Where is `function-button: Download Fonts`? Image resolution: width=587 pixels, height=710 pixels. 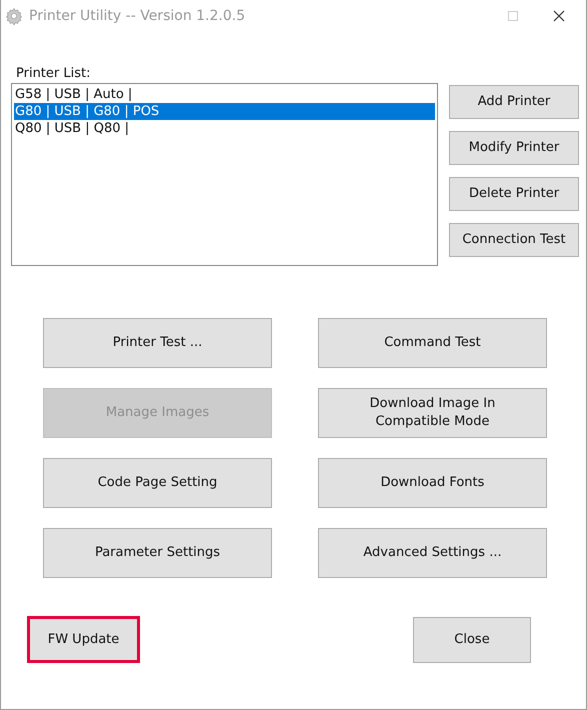
function-button: Download Fonts is located at coordinates (432, 483).